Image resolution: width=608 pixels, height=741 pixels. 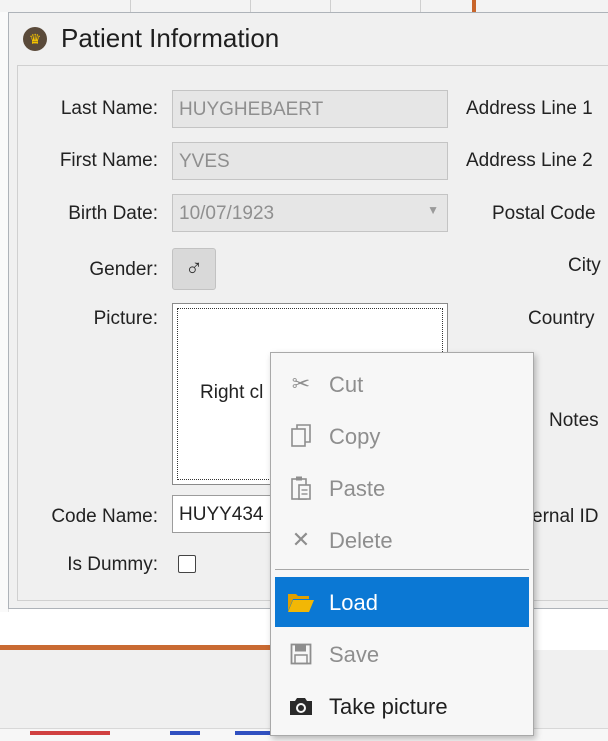 I want to click on code-name-label: Code Name:, so click(x=104, y=516).